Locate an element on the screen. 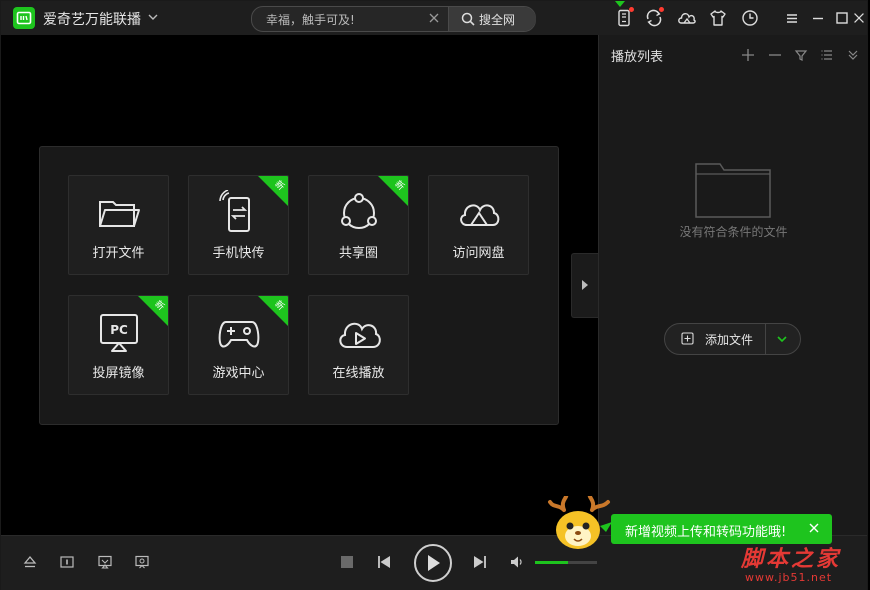 This screenshot has height=590, width=870. tile-cloud-drive: 访问网盘 is located at coordinates (478, 225).